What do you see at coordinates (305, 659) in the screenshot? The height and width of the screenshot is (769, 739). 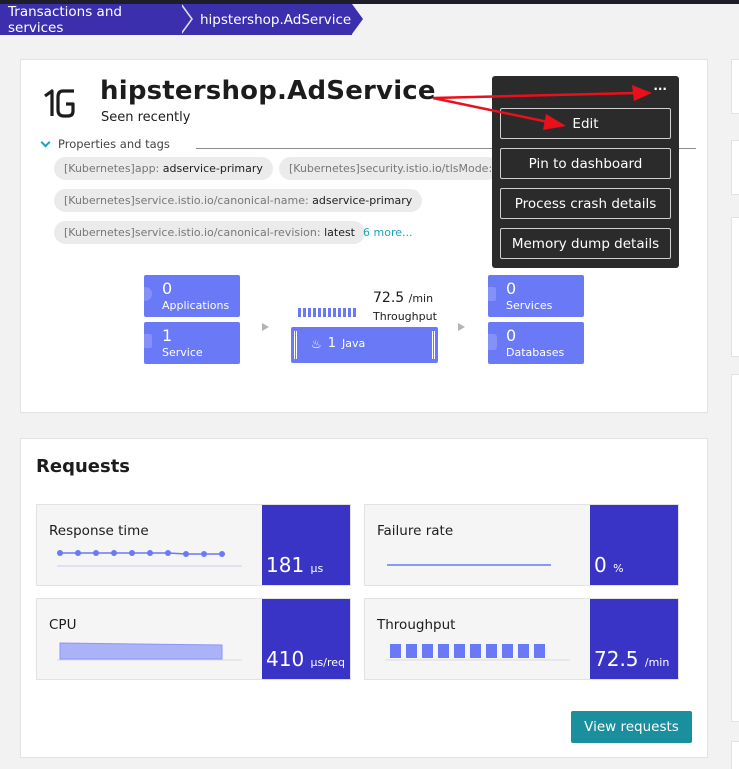 I see `metric-value: 410 µs/req` at bounding box center [305, 659].